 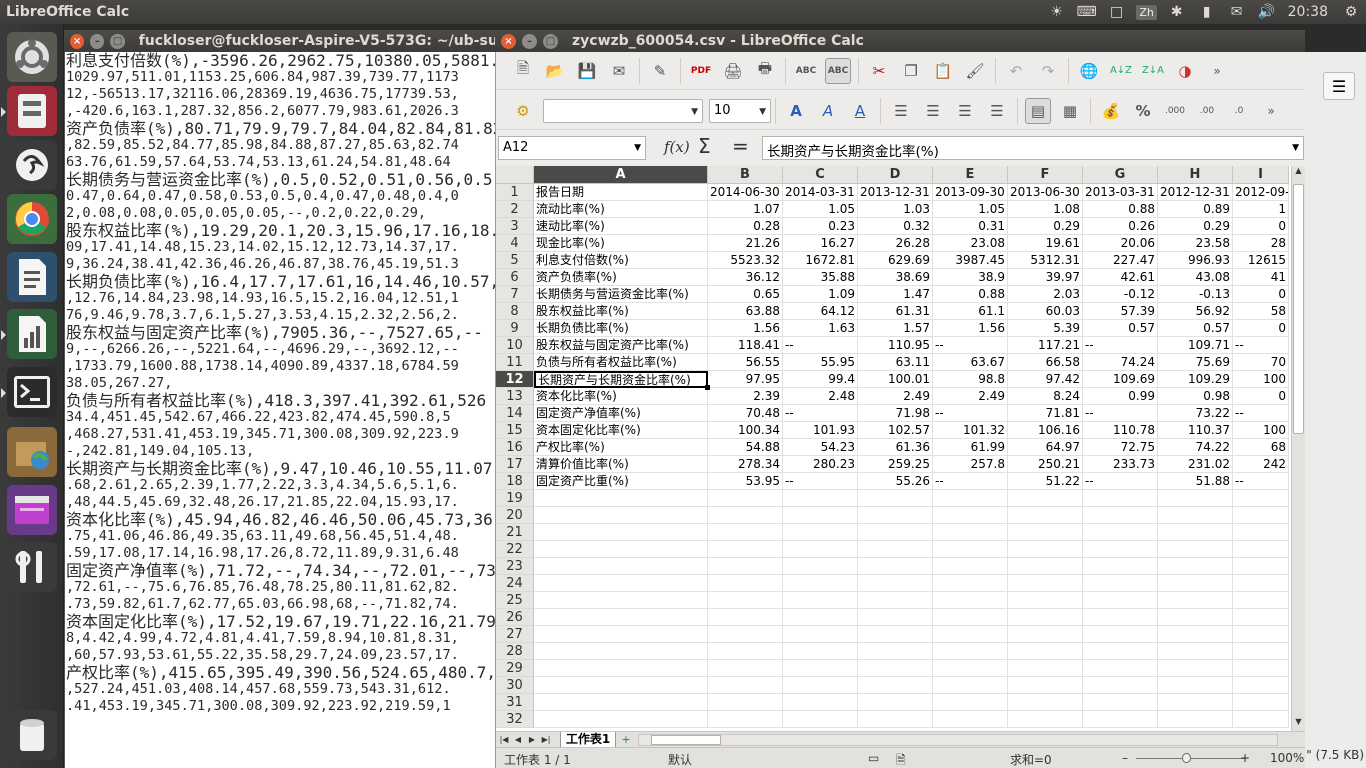 What do you see at coordinates (745, 226) in the screenshot?
I see `data-cell: 0.28` at bounding box center [745, 226].